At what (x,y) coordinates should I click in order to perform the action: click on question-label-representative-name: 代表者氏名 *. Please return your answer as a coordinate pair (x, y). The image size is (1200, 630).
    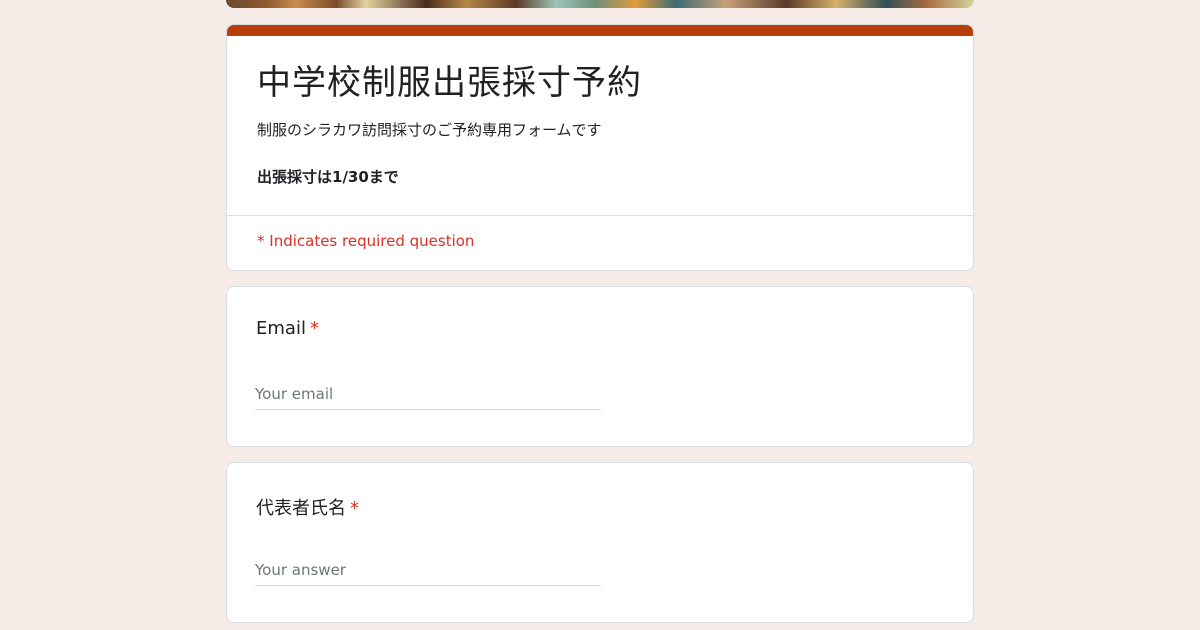
    Looking at the image, I should click on (307, 507).